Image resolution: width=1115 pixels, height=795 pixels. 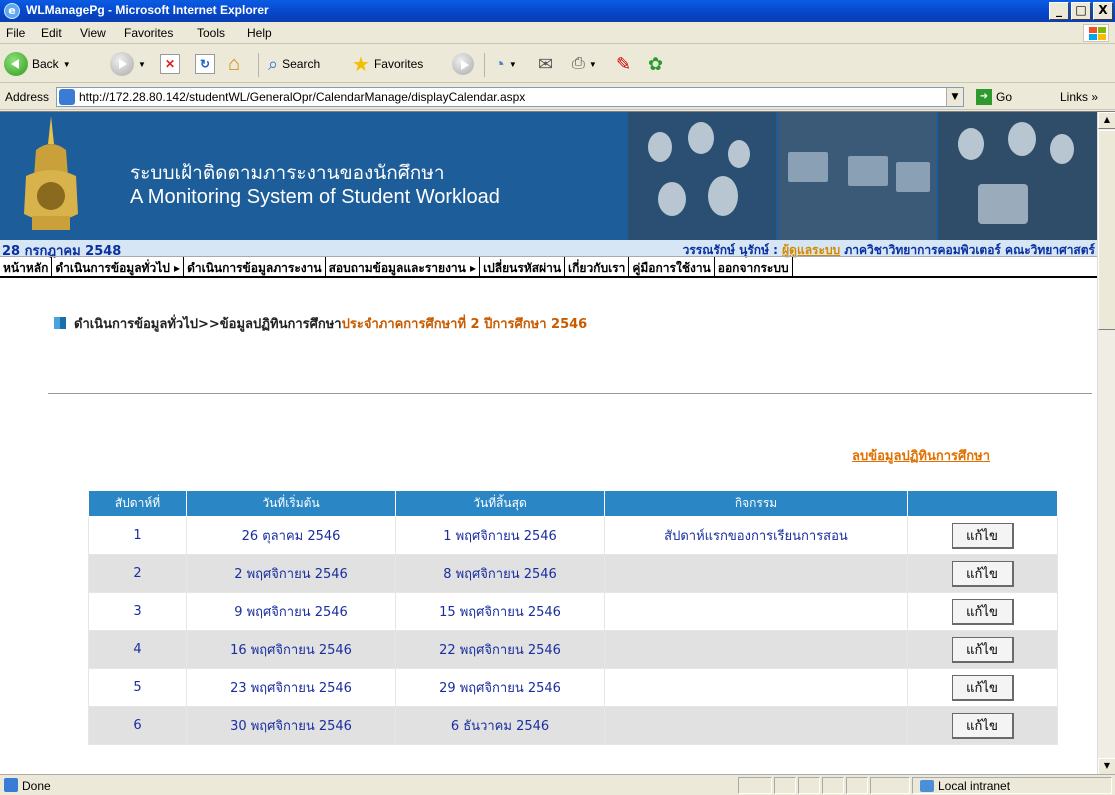 What do you see at coordinates (291, 649) in the screenshot?
I see `cell-start-date: 16 พฤศจิกายน 2546` at bounding box center [291, 649].